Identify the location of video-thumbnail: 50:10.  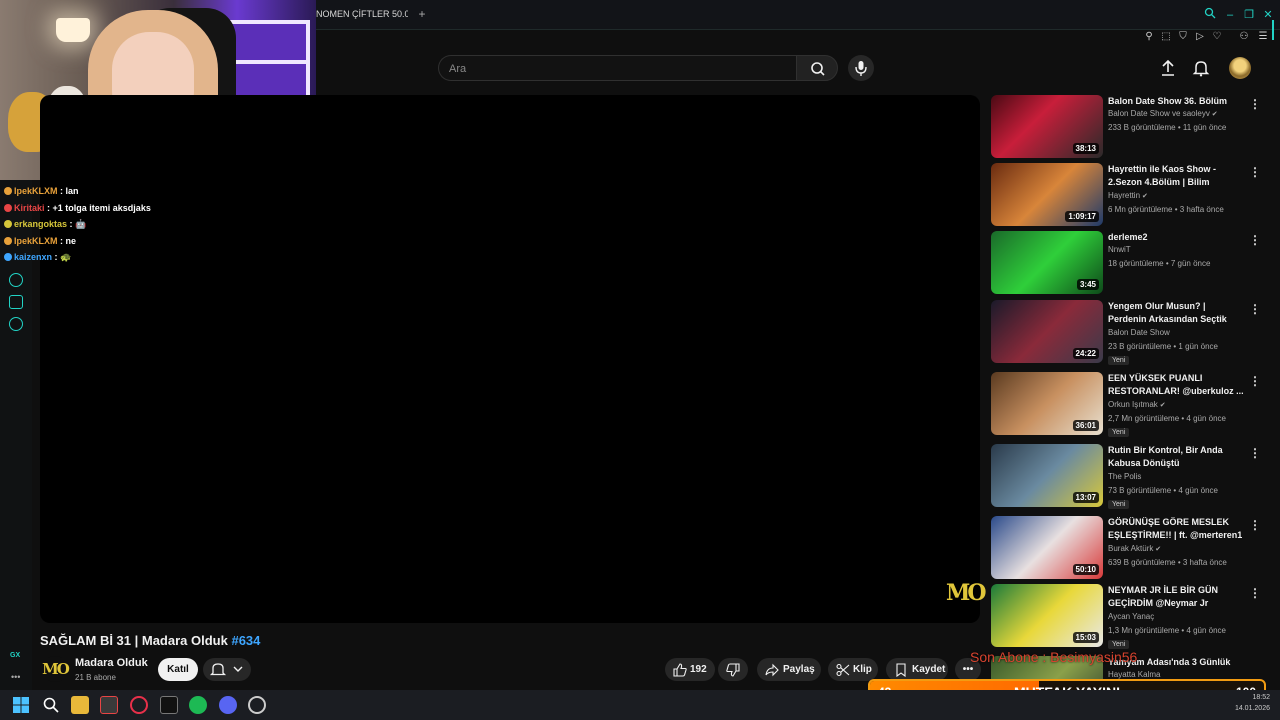
(1047, 547).